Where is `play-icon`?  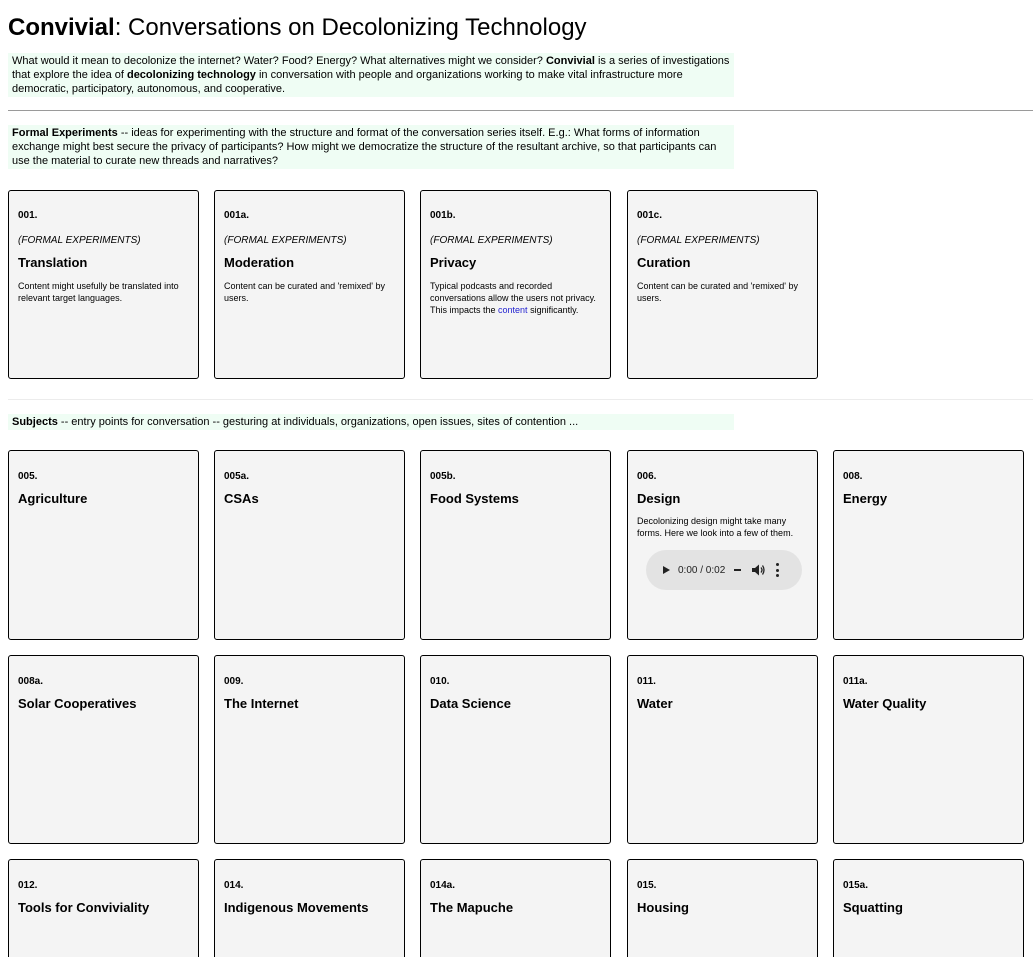
play-icon is located at coordinates (666, 570).